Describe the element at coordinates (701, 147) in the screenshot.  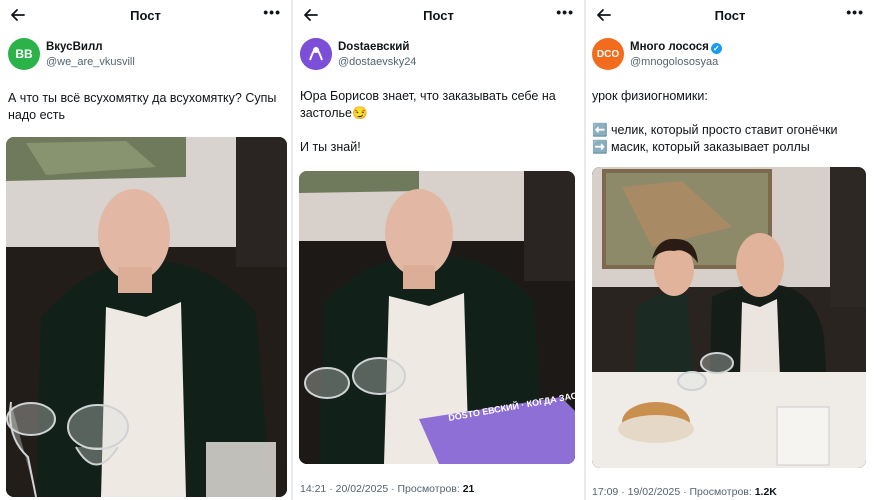
I see `post-text-line: ➡️ масик, который заказывает роллы` at that location.